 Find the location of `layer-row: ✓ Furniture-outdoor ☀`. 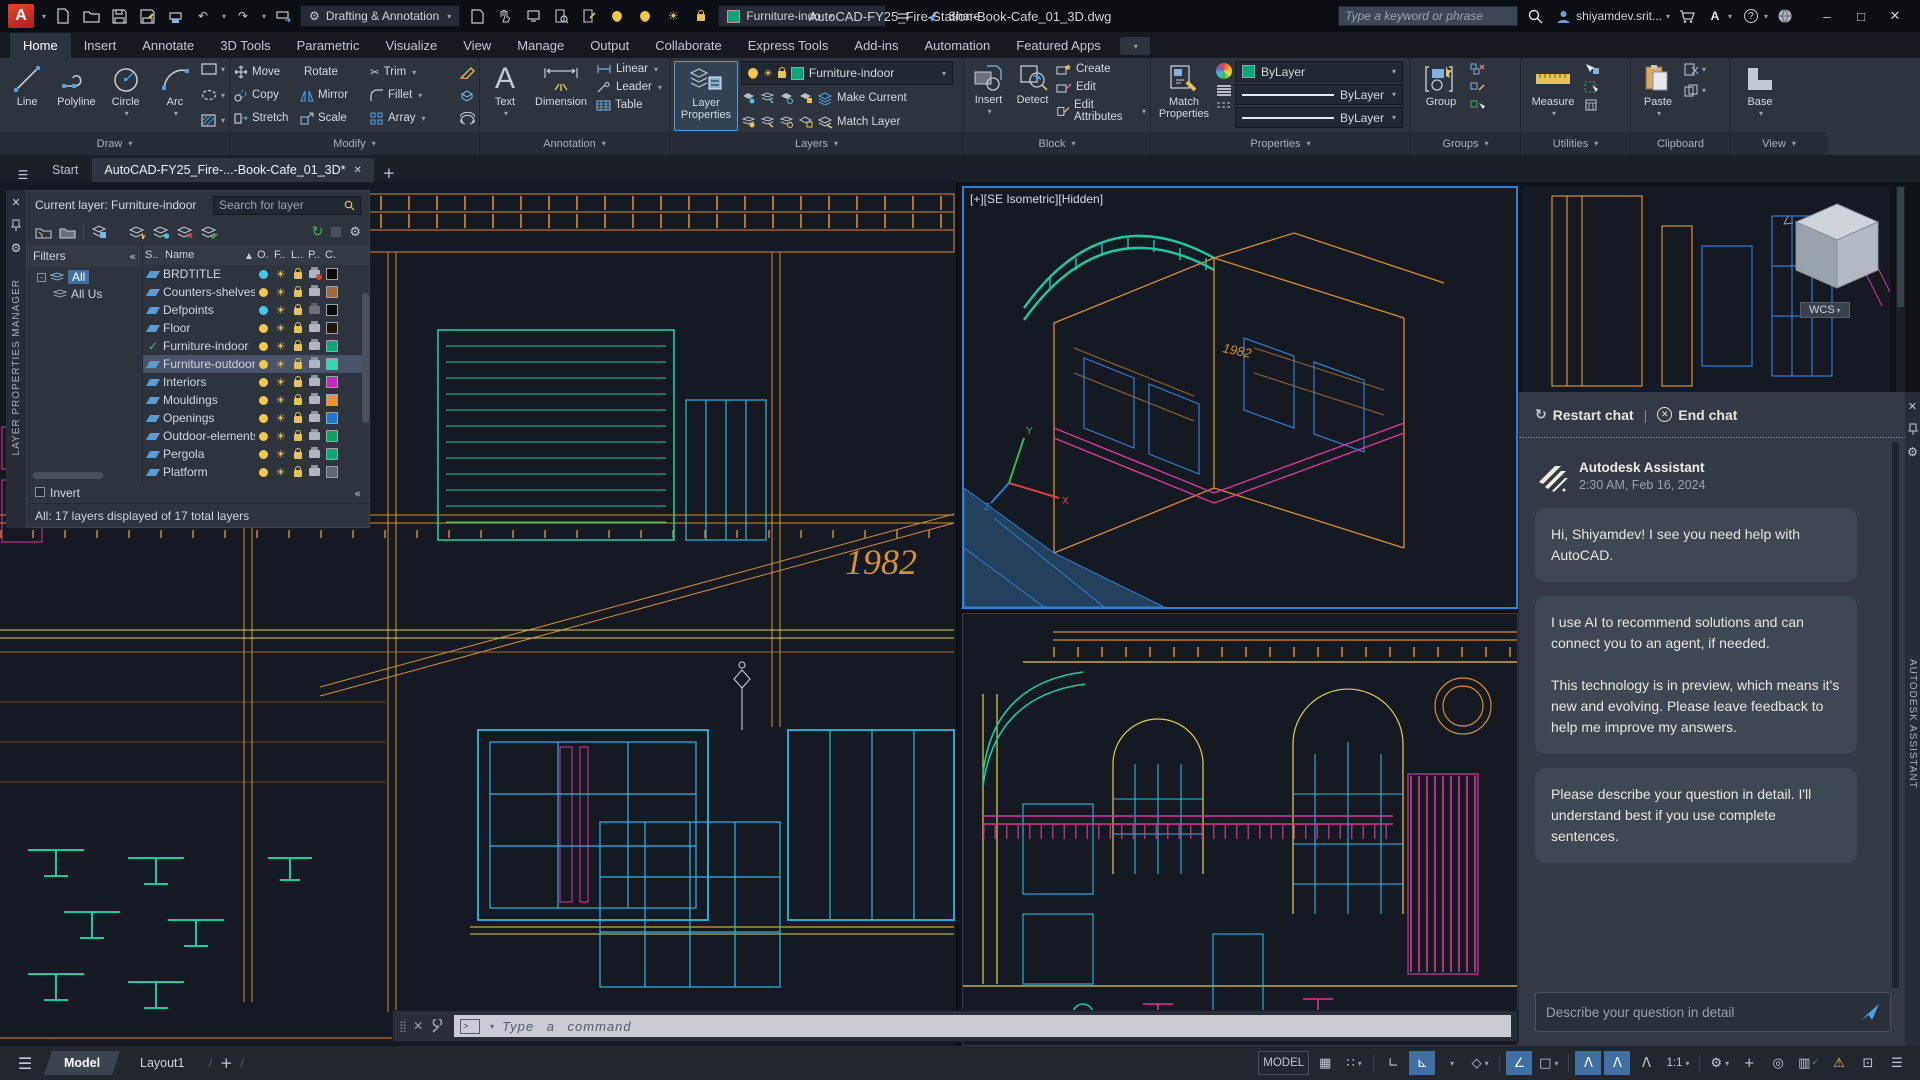

layer-row: ✓ Furniture-outdoor ☀ is located at coordinates (256, 364).